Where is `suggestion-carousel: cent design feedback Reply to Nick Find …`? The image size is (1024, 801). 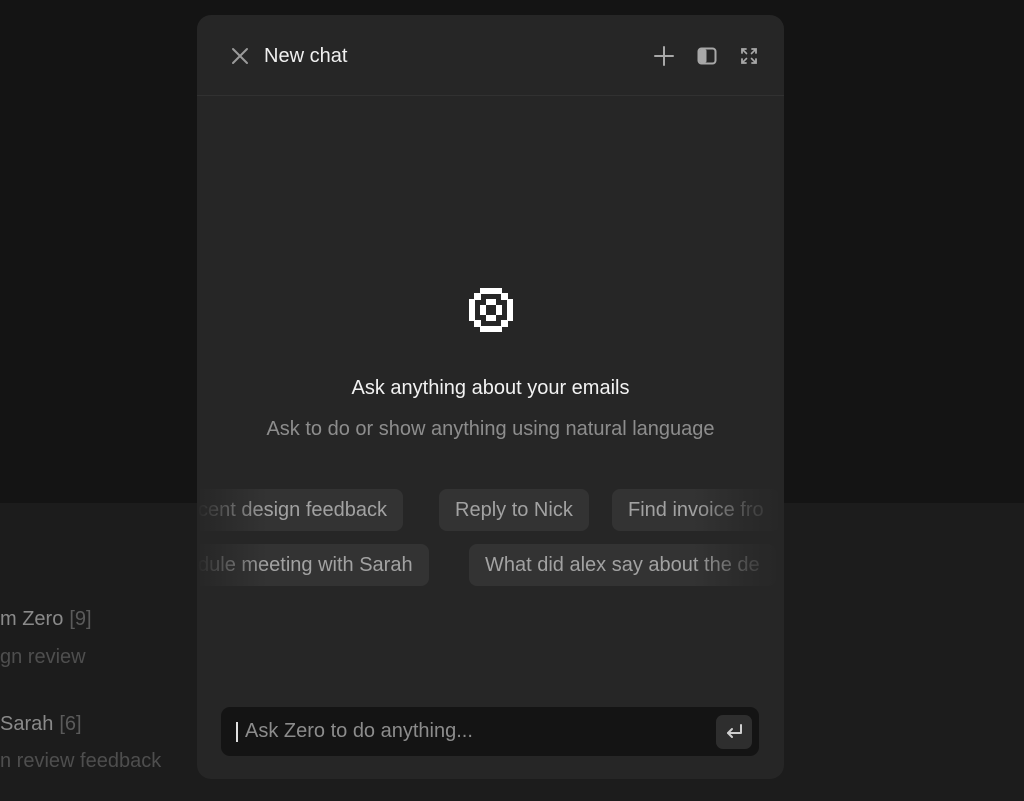
suggestion-carousel: cent design feedback Reply to Nick Find … is located at coordinates (490, 539).